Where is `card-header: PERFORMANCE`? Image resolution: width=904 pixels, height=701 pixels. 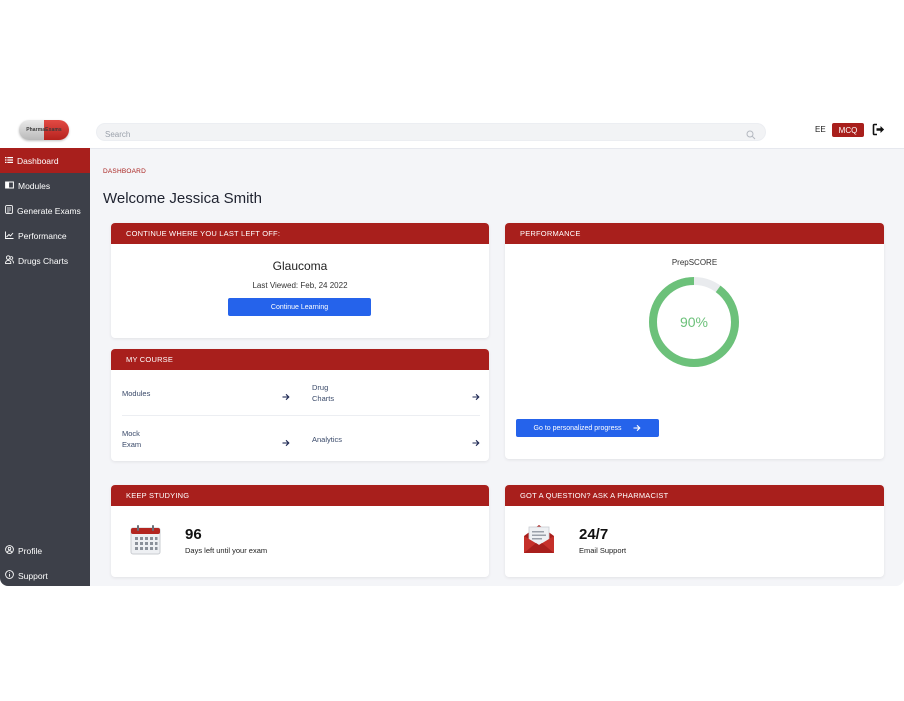 card-header: PERFORMANCE is located at coordinates (694, 233).